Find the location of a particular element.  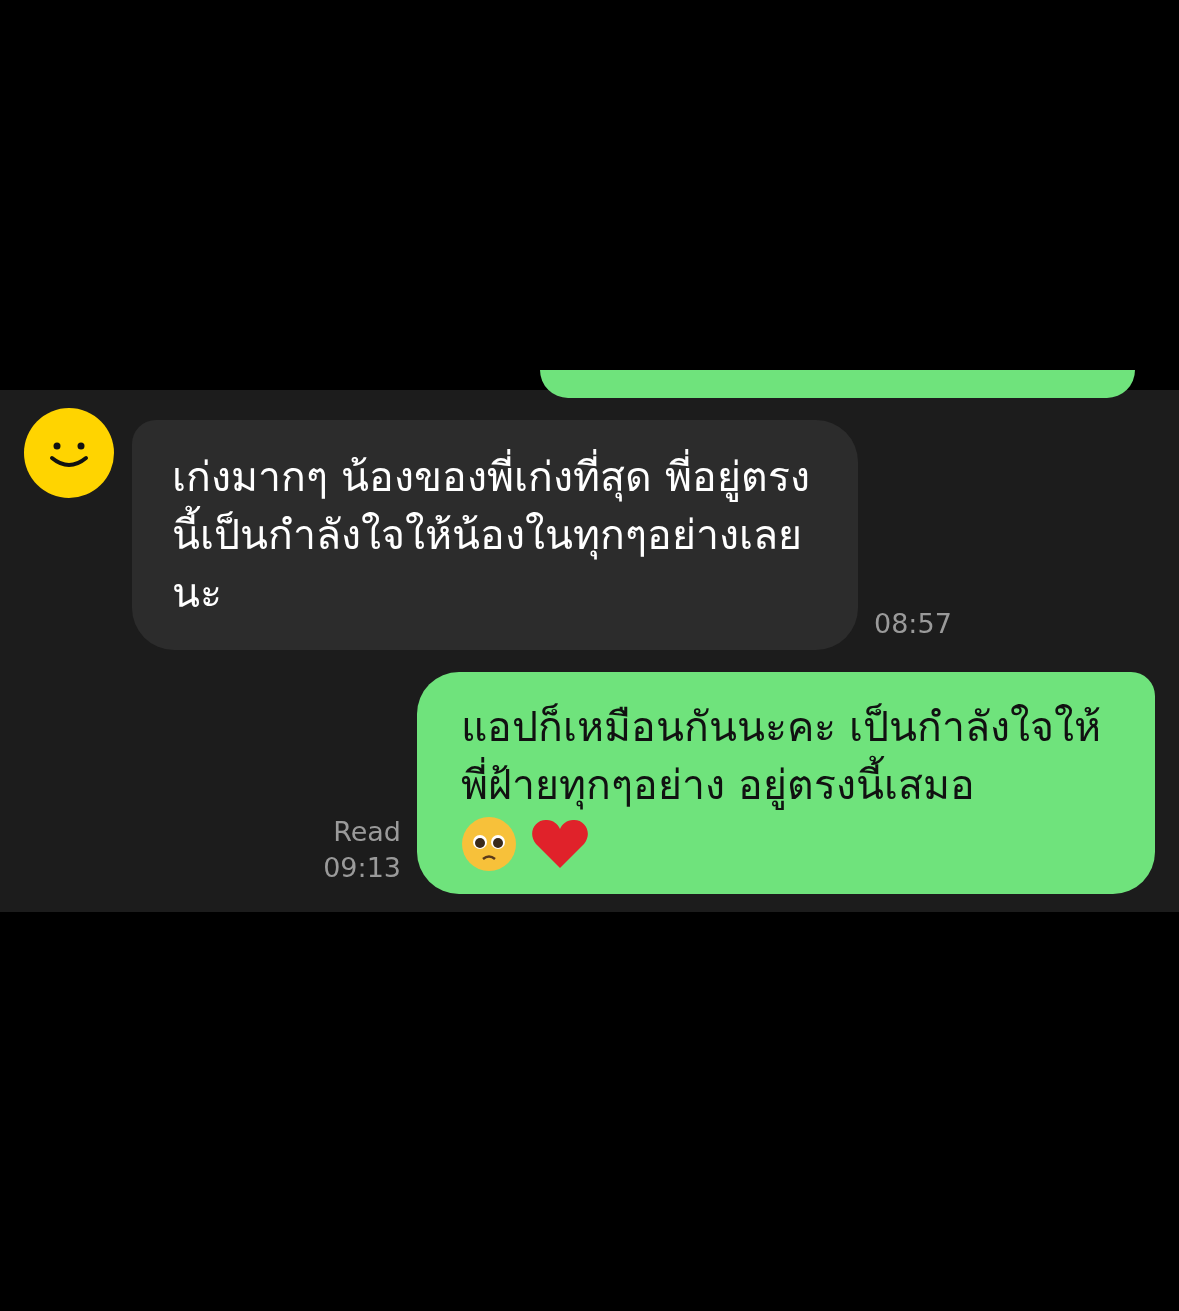

read-receipt: Read is located at coordinates (367, 832).